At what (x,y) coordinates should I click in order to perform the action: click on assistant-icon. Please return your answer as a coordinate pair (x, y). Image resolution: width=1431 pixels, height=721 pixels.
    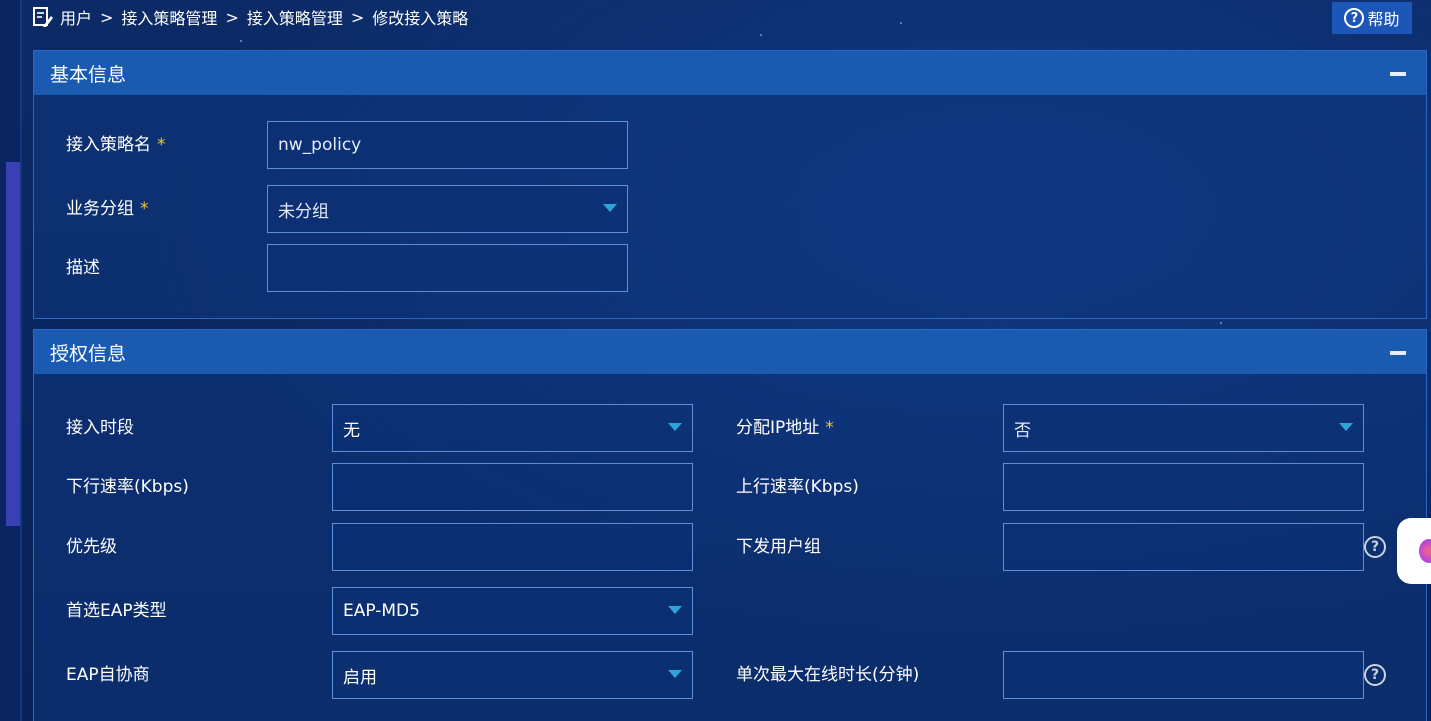
    Looking at the image, I should click on (1425, 551).